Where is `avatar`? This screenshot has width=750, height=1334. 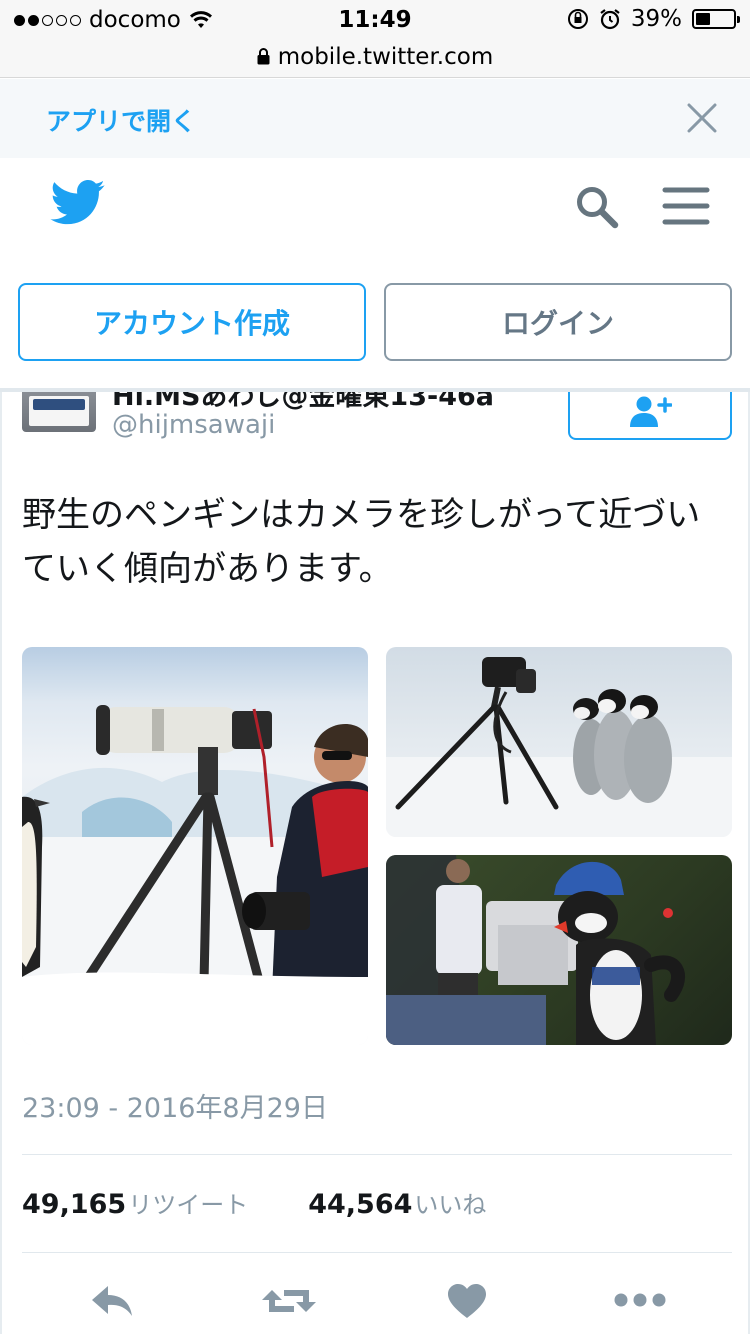
avatar is located at coordinates (59, 412).